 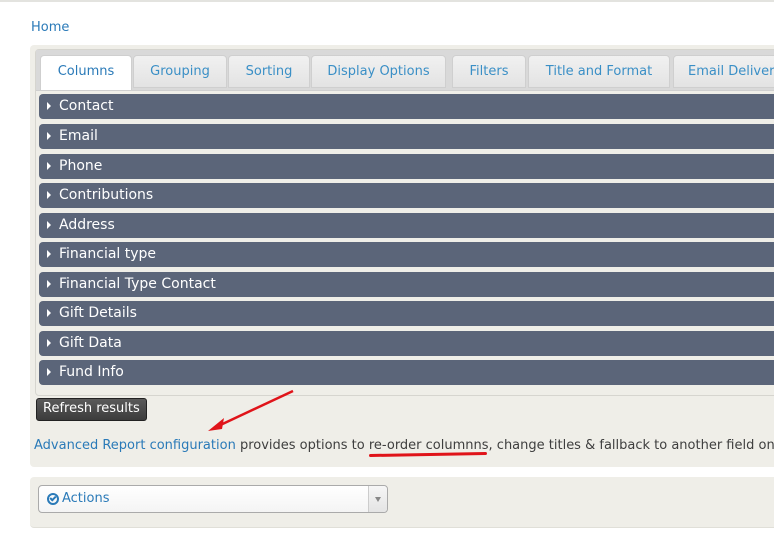 What do you see at coordinates (406, 313) in the screenshot?
I see `section-gift-details: Gift Details` at bounding box center [406, 313].